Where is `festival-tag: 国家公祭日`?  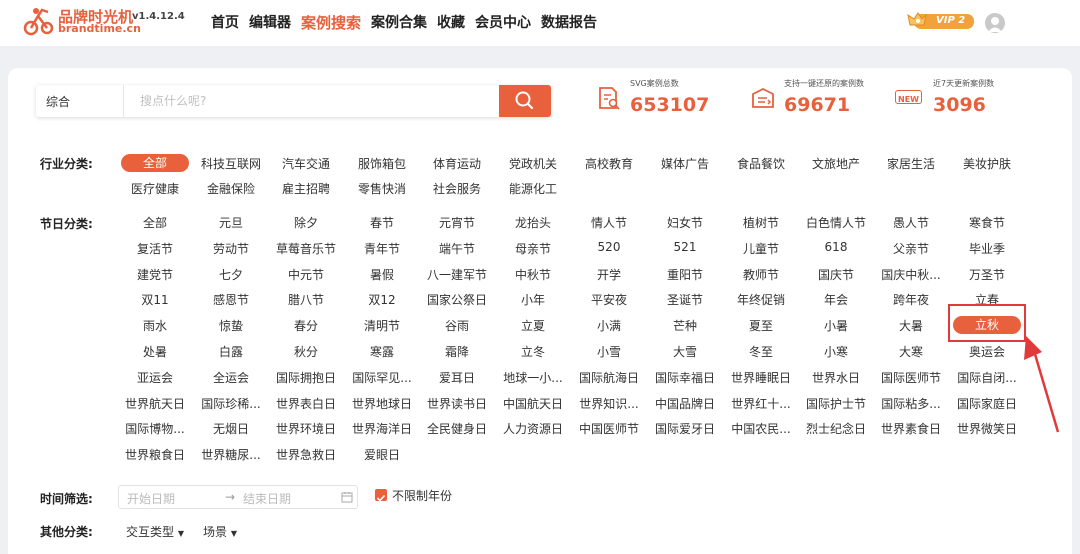
festival-tag: 国家公祭日 is located at coordinates (457, 299).